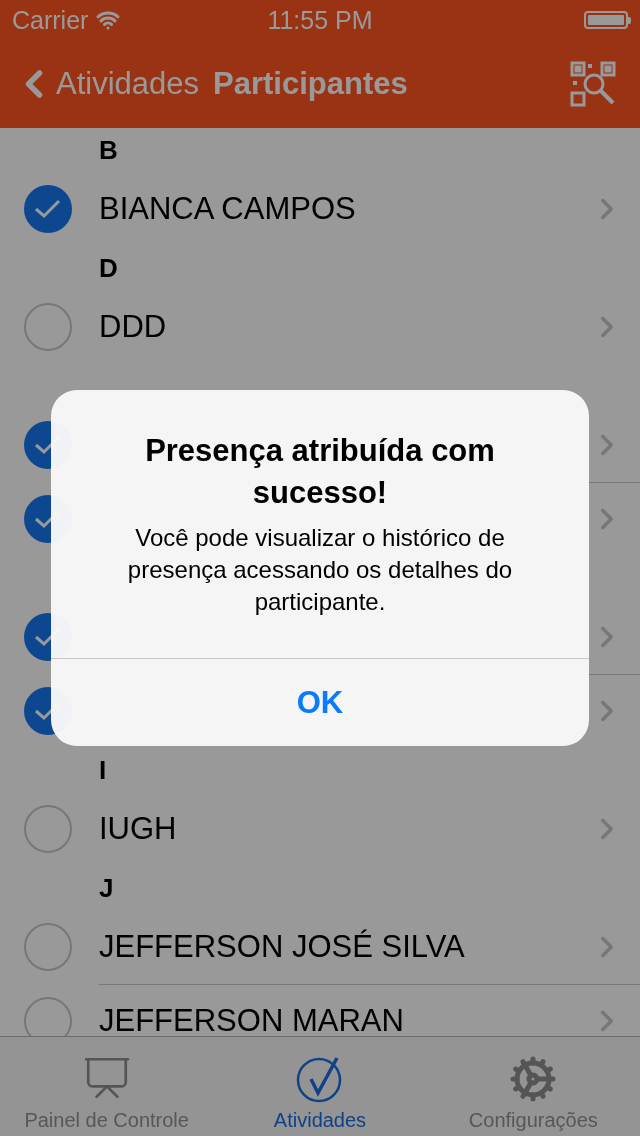  Describe the element at coordinates (593, 84) in the screenshot. I see `qr-search-icon` at that location.